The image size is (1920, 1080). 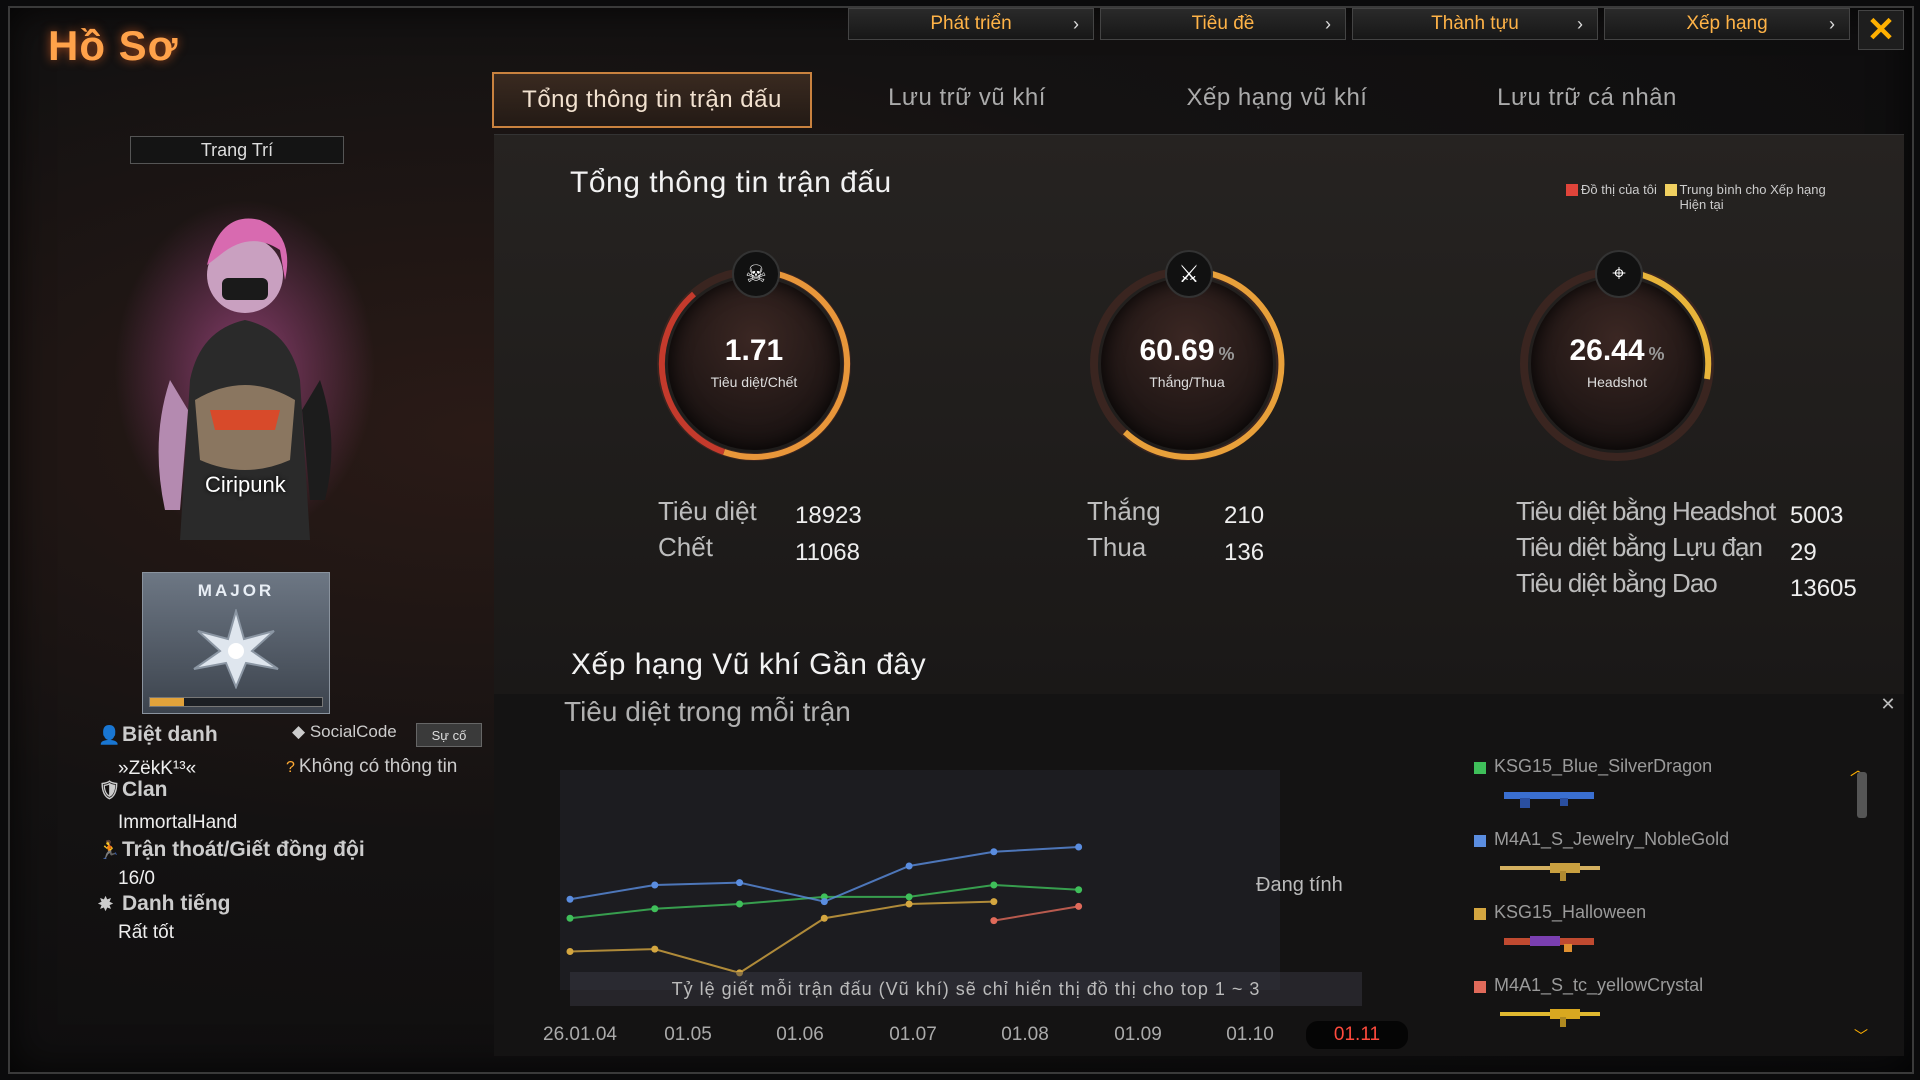 What do you see at coordinates (113, 45) in the screenshot?
I see `window-title: Hồ Sơ` at bounding box center [113, 45].